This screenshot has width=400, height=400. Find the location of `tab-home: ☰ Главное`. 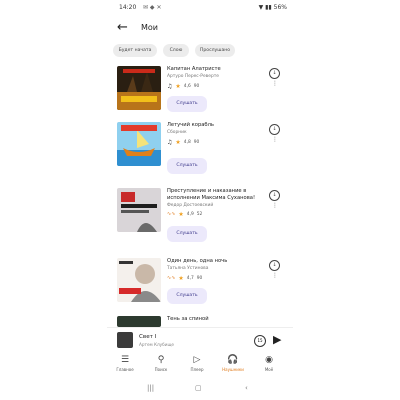

tab-home: ☰ Главное is located at coordinates (125, 363).